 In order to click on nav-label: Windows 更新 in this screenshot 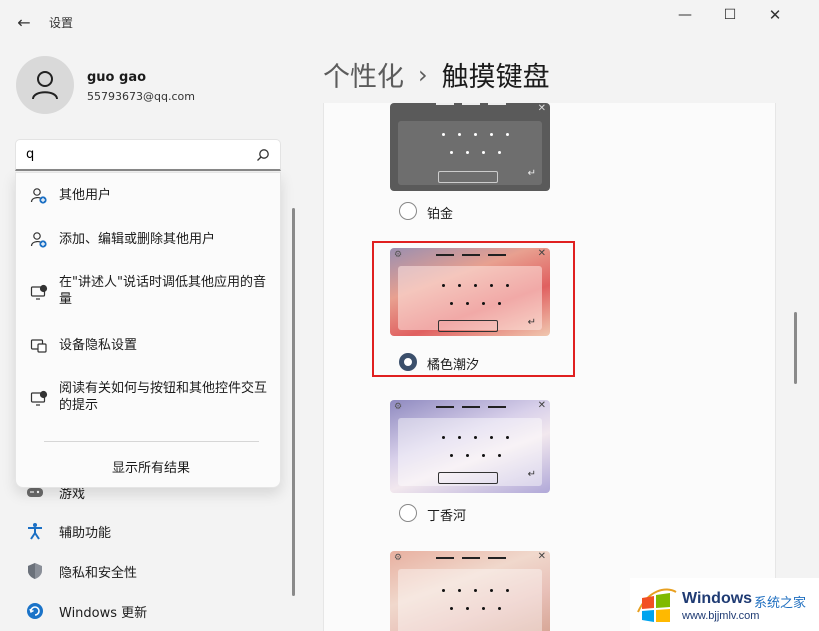, I will do `click(103, 613)`.